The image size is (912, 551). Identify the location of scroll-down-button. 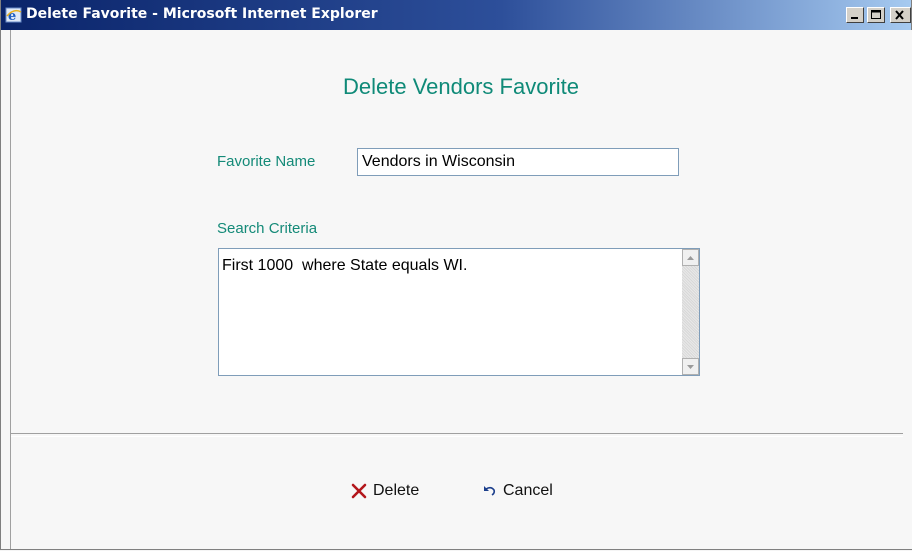
(690, 366).